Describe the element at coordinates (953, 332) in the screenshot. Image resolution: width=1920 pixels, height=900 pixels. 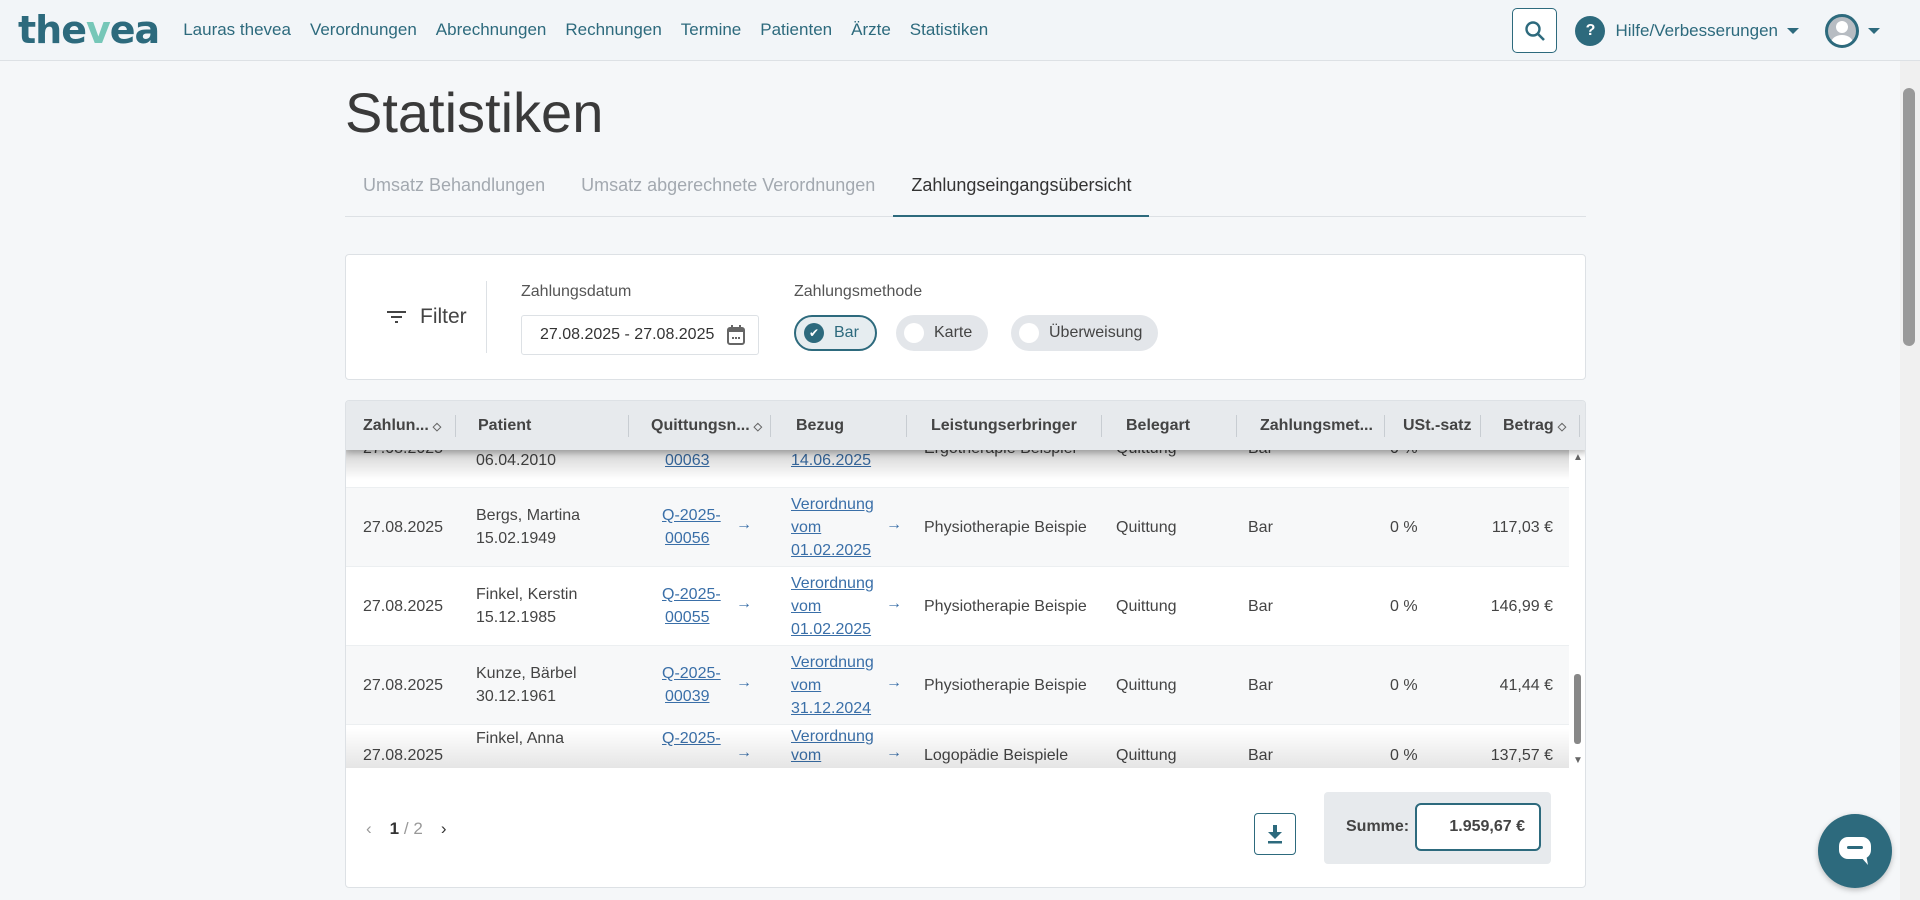
I see `chip-label: Karte` at that location.